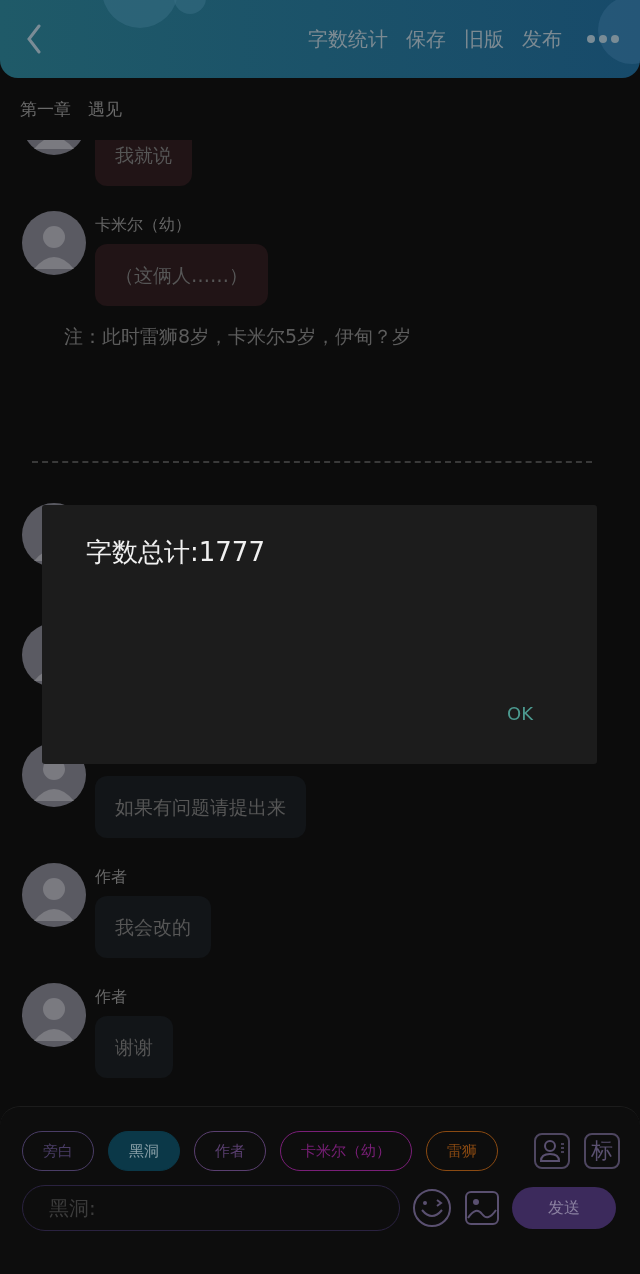 This screenshot has width=640, height=1274. Describe the element at coordinates (619, 32) in the screenshot. I see `bubble-decoration` at that location.